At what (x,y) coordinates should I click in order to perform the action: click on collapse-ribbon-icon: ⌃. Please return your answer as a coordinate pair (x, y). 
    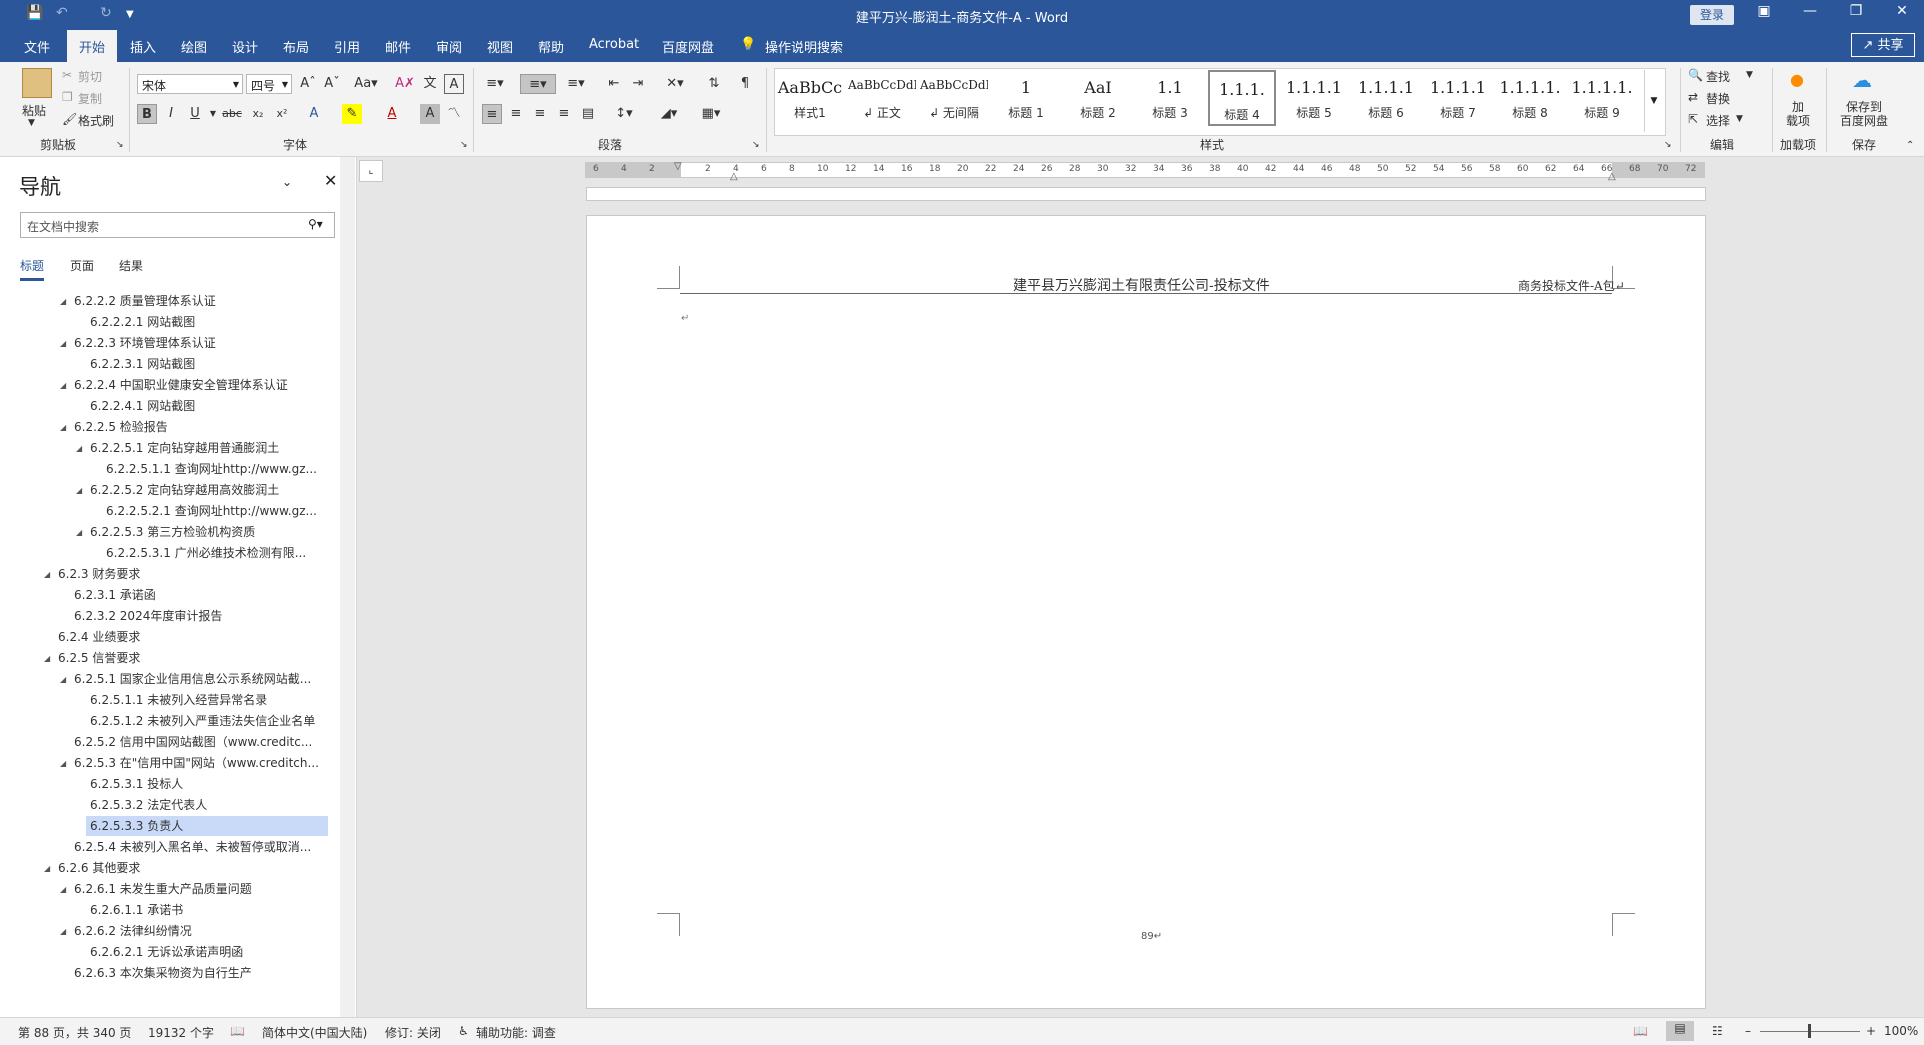
    Looking at the image, I should click on (1910, 145).